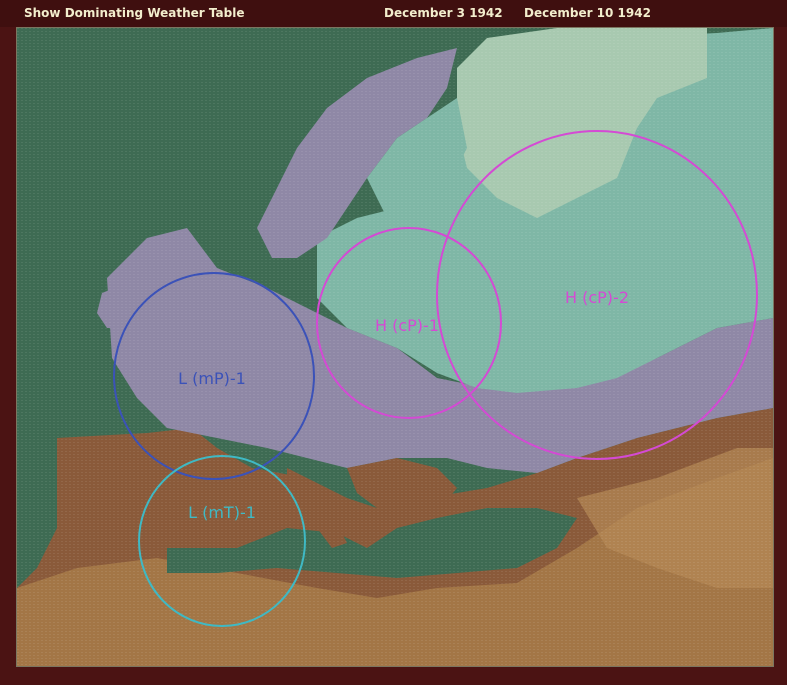  I want to click on date-to: December 10 1942, so click(587, 13).